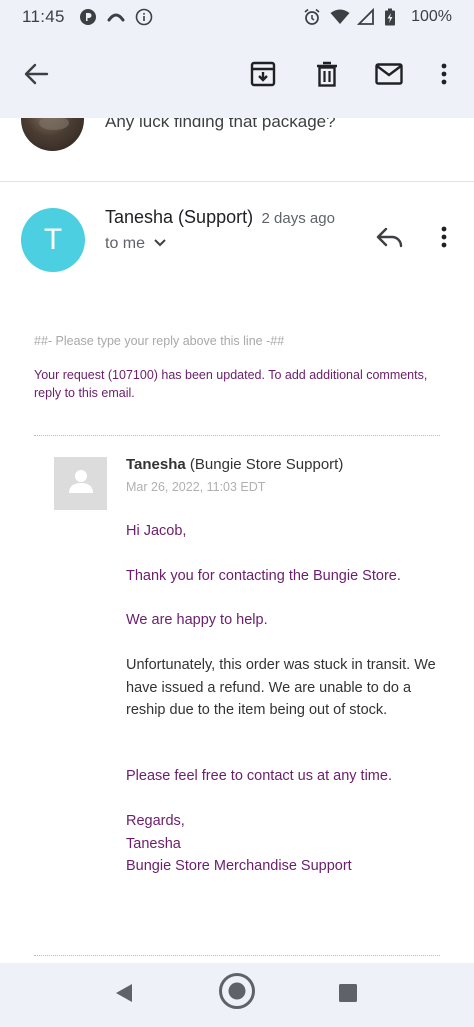 This screenshot has height=1027, width=474. I want to click on sender-initial: T, so click(53, 239).